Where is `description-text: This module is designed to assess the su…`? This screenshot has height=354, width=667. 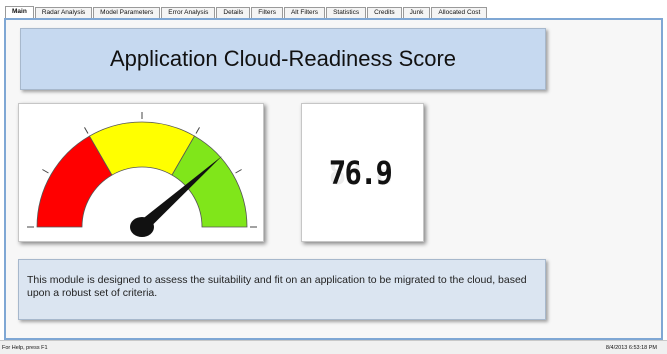
description-text: This module is designed to assess the su… is located at coordinates (277, 286).